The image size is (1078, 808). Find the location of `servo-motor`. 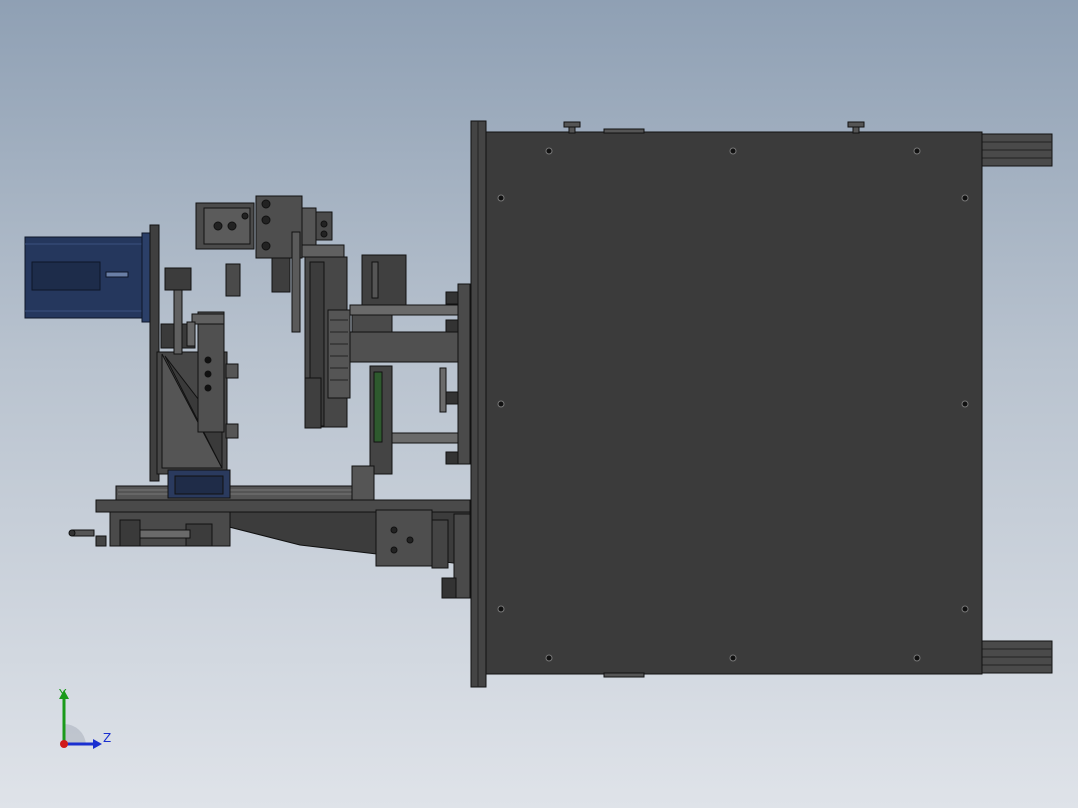

servo-motor is located at coordinates (92, 353).